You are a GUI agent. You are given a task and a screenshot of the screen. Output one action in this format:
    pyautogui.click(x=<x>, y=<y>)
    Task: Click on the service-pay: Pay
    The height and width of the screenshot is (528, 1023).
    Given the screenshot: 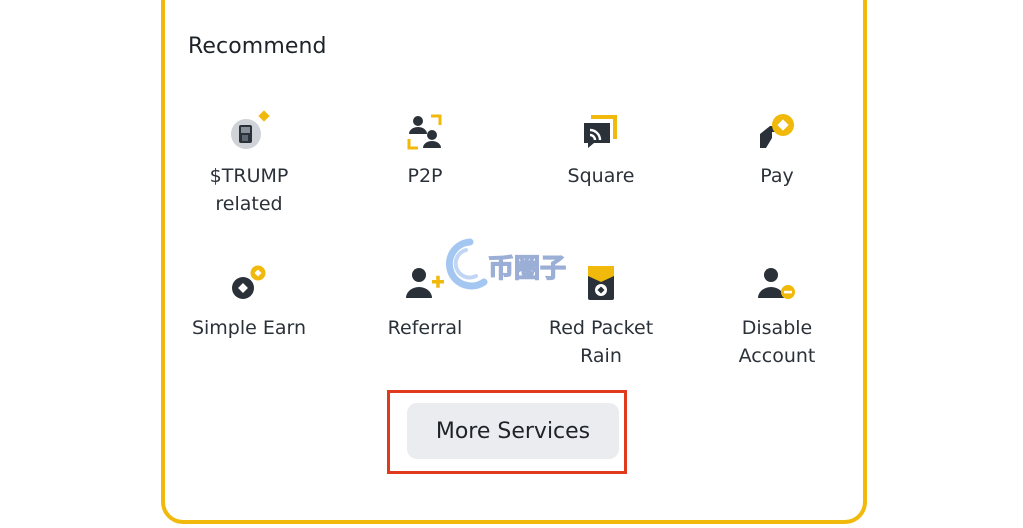 What is the action you would take?
    pyautogui.click(x=777, y=150)
    